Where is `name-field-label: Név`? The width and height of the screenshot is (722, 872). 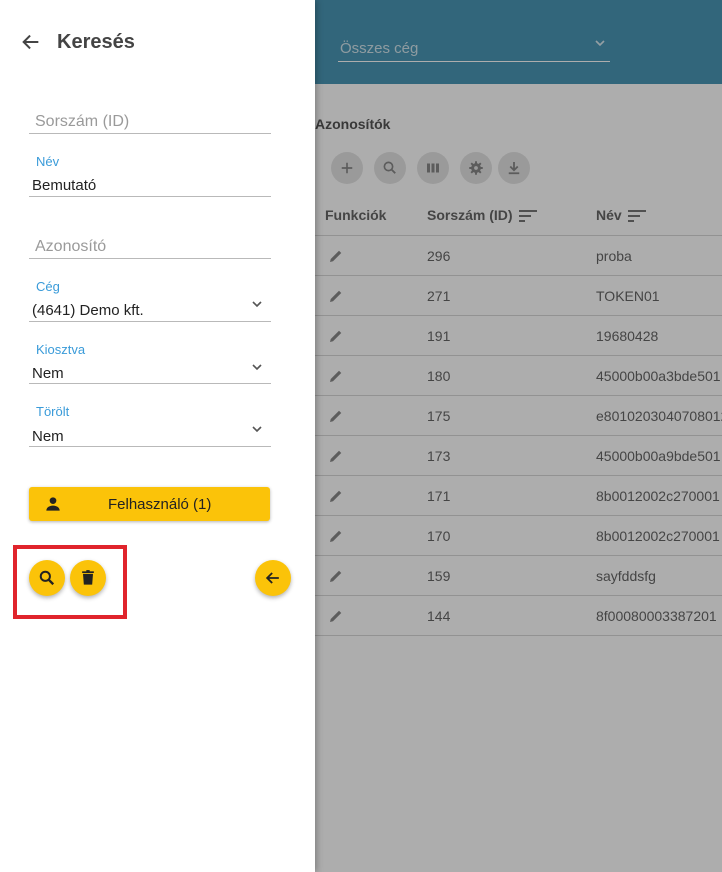 name-field-label: Név is located at coordinates (48, 161).